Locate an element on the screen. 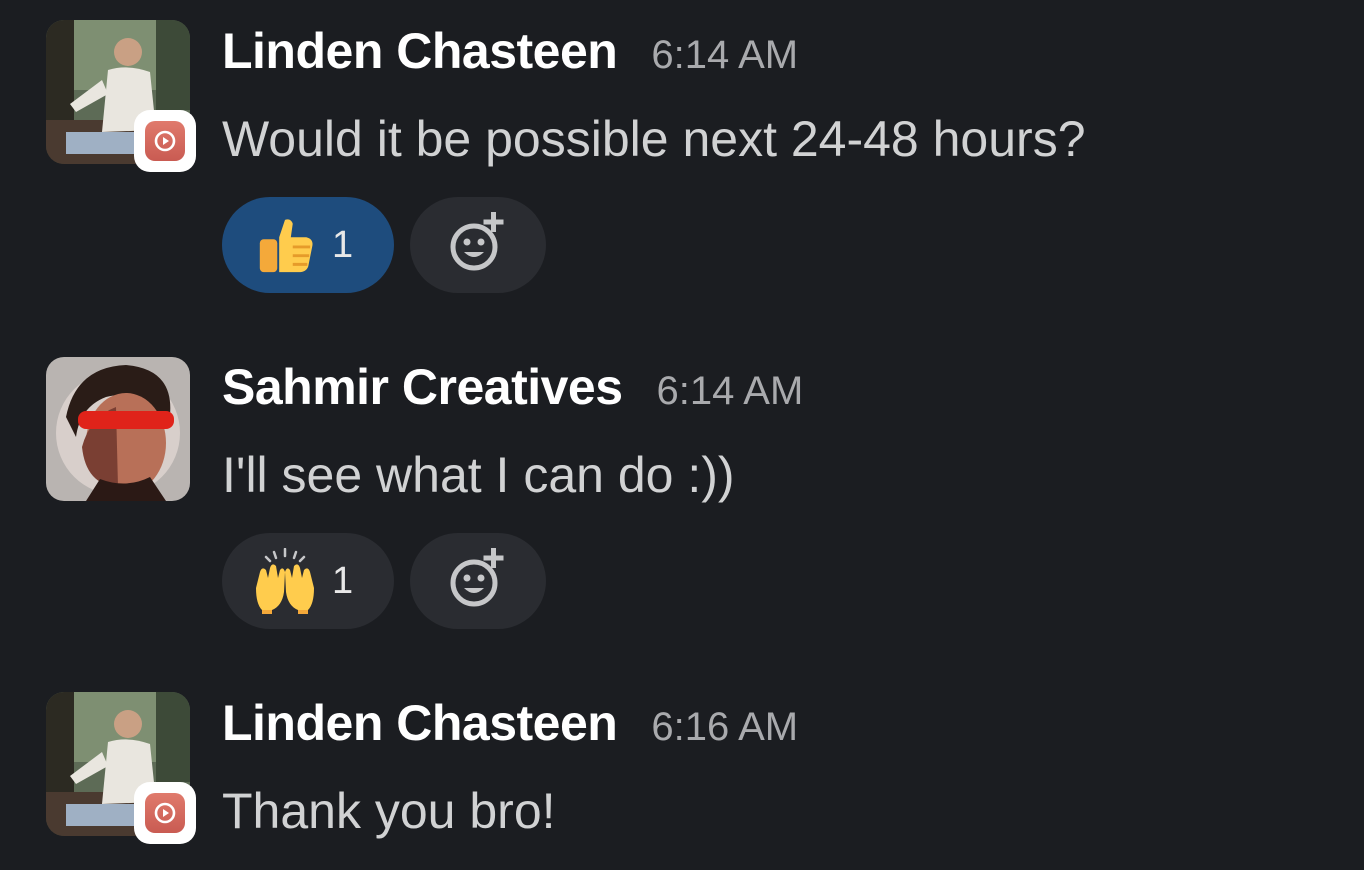  reaction-thumbs-up: 1 is located at coordinates (308, 245).